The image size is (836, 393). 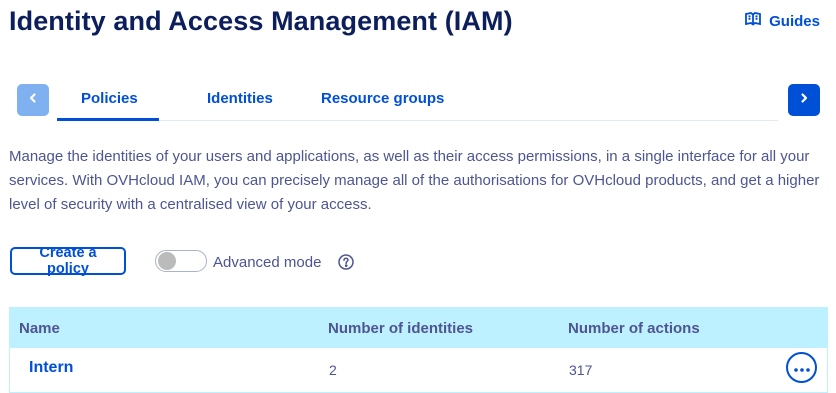 What do you see at coordinates (68, 261) in the screenshot?
I see `create-policy-button: Create a policy` at bounding box center [68, 261].